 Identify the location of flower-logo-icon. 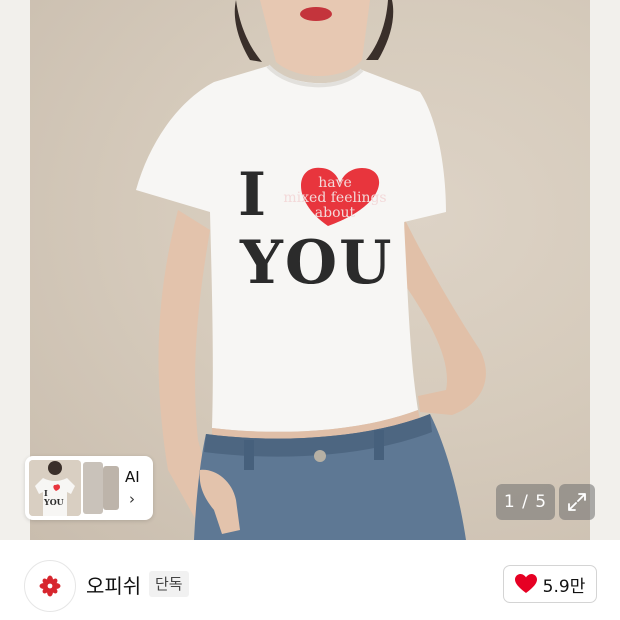
(50, 586).